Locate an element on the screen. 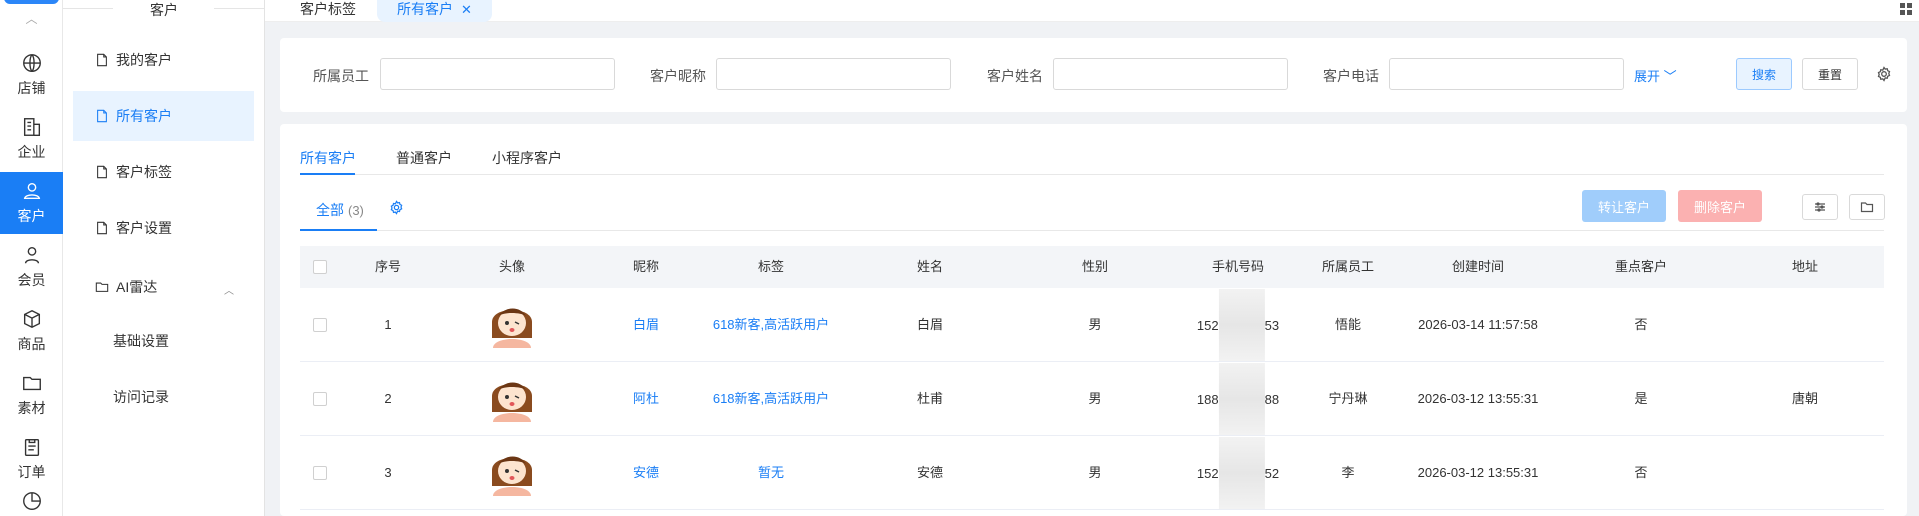 Image resolution: width=1919 pixels, height=516 pixels. export-folder-button is located at coordinates (1867, 207).